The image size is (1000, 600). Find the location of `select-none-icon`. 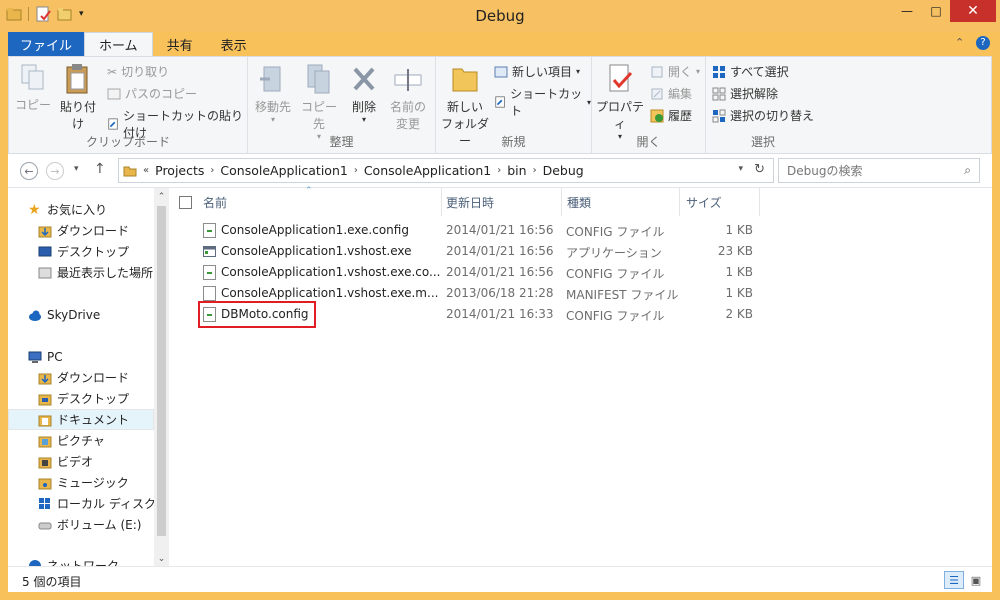

select-none-icon is located at coordinates (719, 93).